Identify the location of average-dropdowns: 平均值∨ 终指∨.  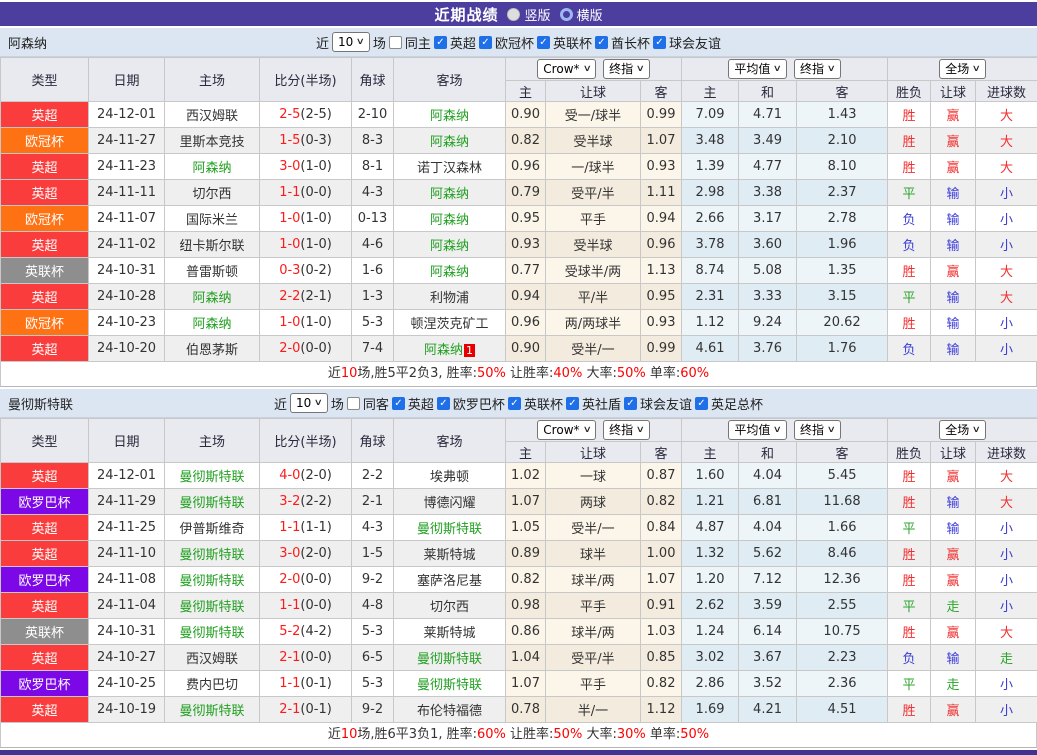
(785, 430).